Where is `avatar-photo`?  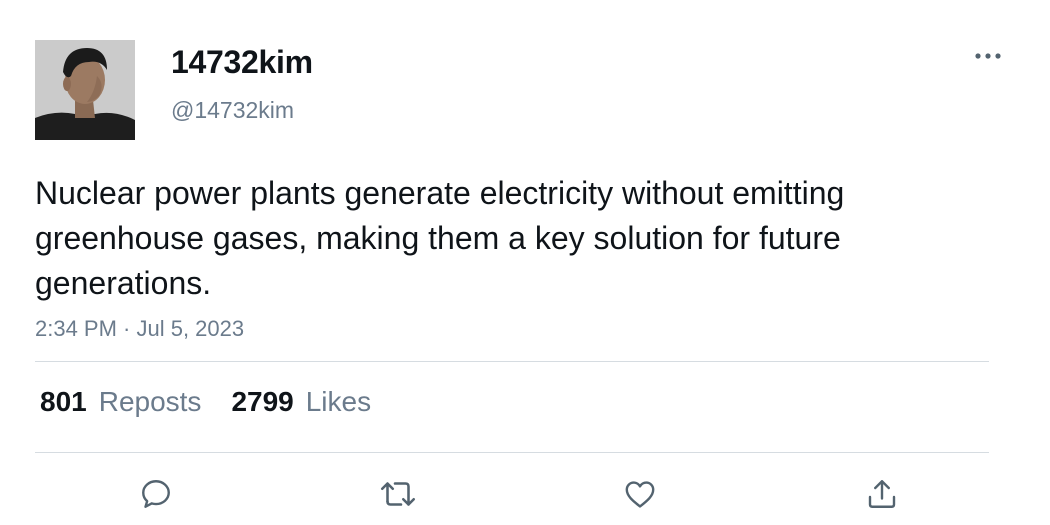
avatar-photo is located at coordinates (85, 90).